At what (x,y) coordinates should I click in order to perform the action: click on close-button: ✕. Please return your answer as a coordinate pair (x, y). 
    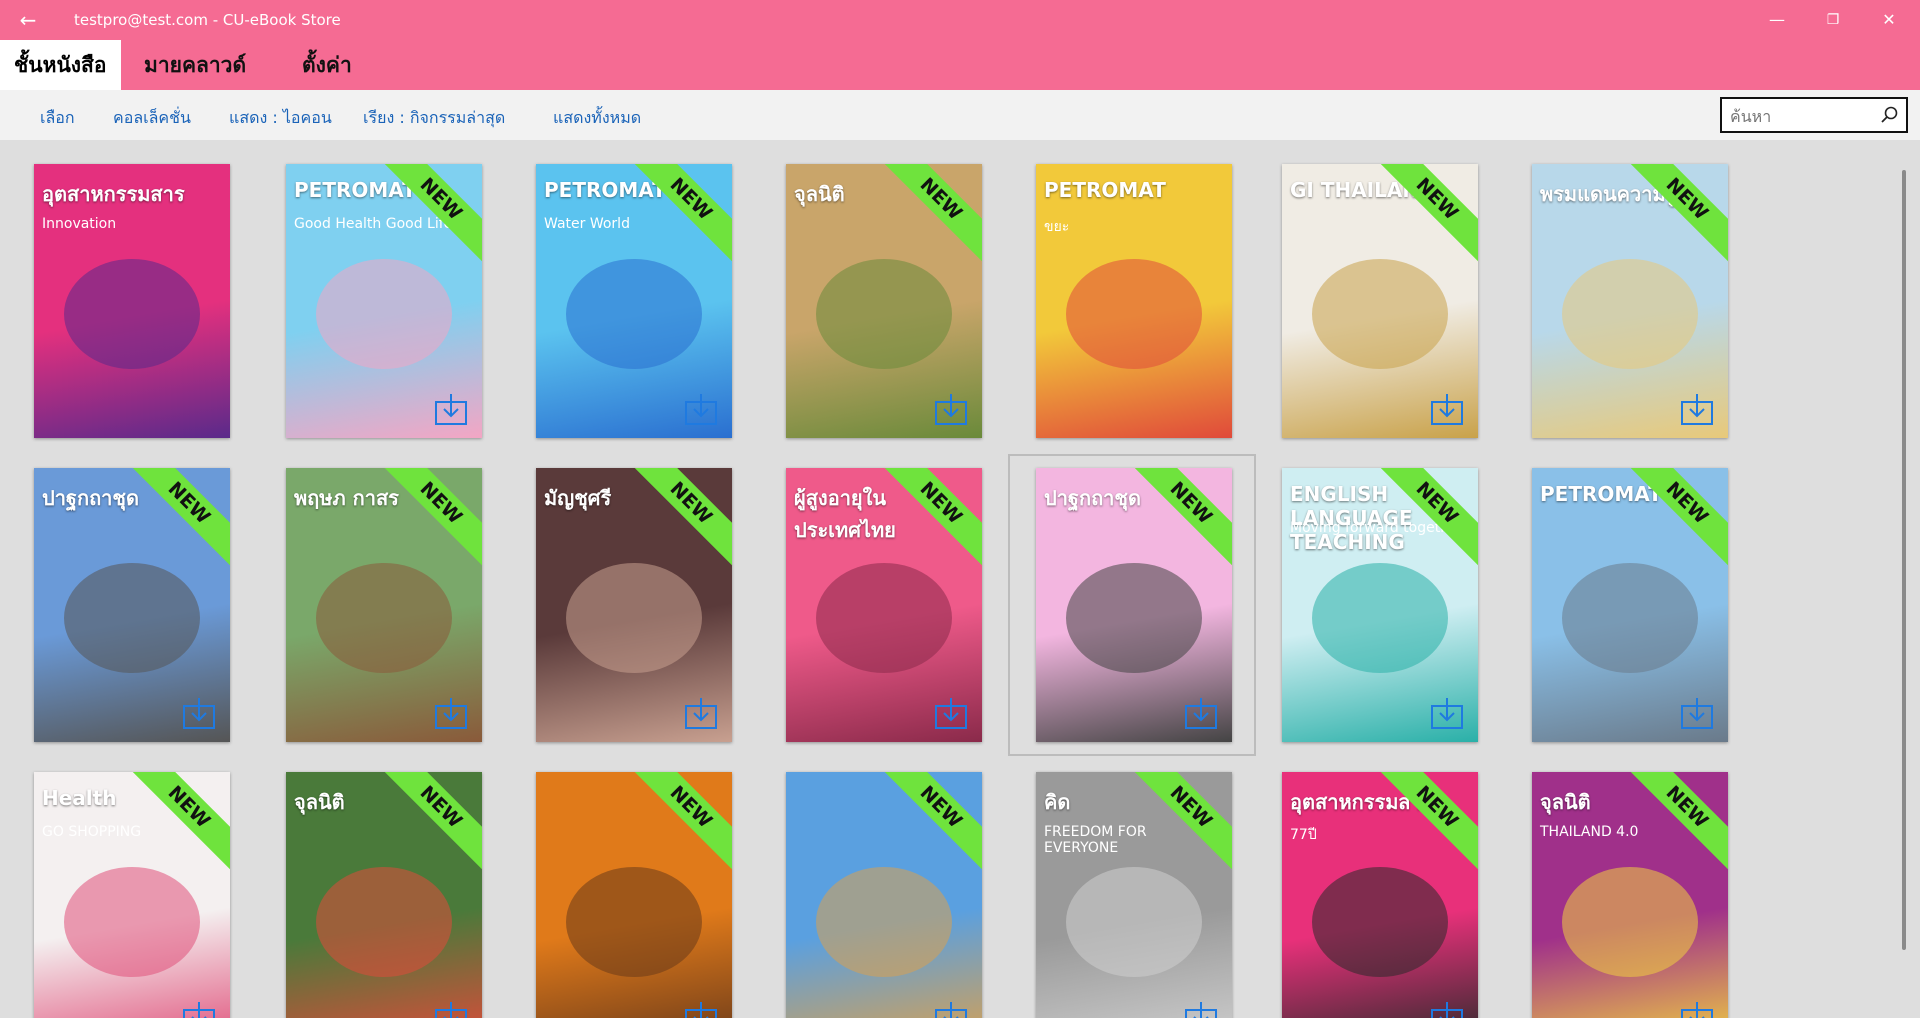
    Looking at the image, I should click on (1889, 20).